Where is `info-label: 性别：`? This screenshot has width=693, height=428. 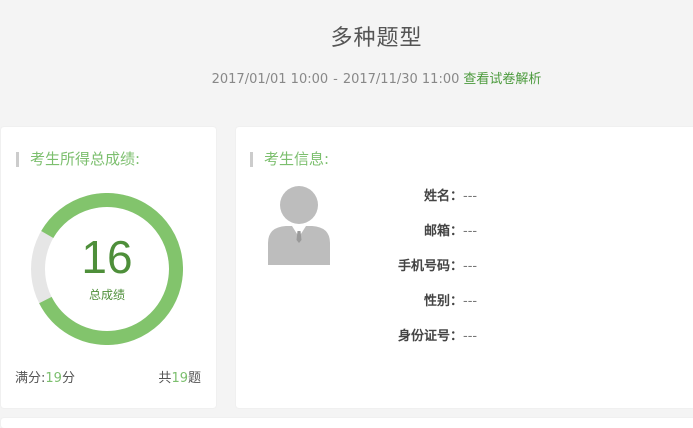 info-label: 性别： is located at coordinates (443, 301).